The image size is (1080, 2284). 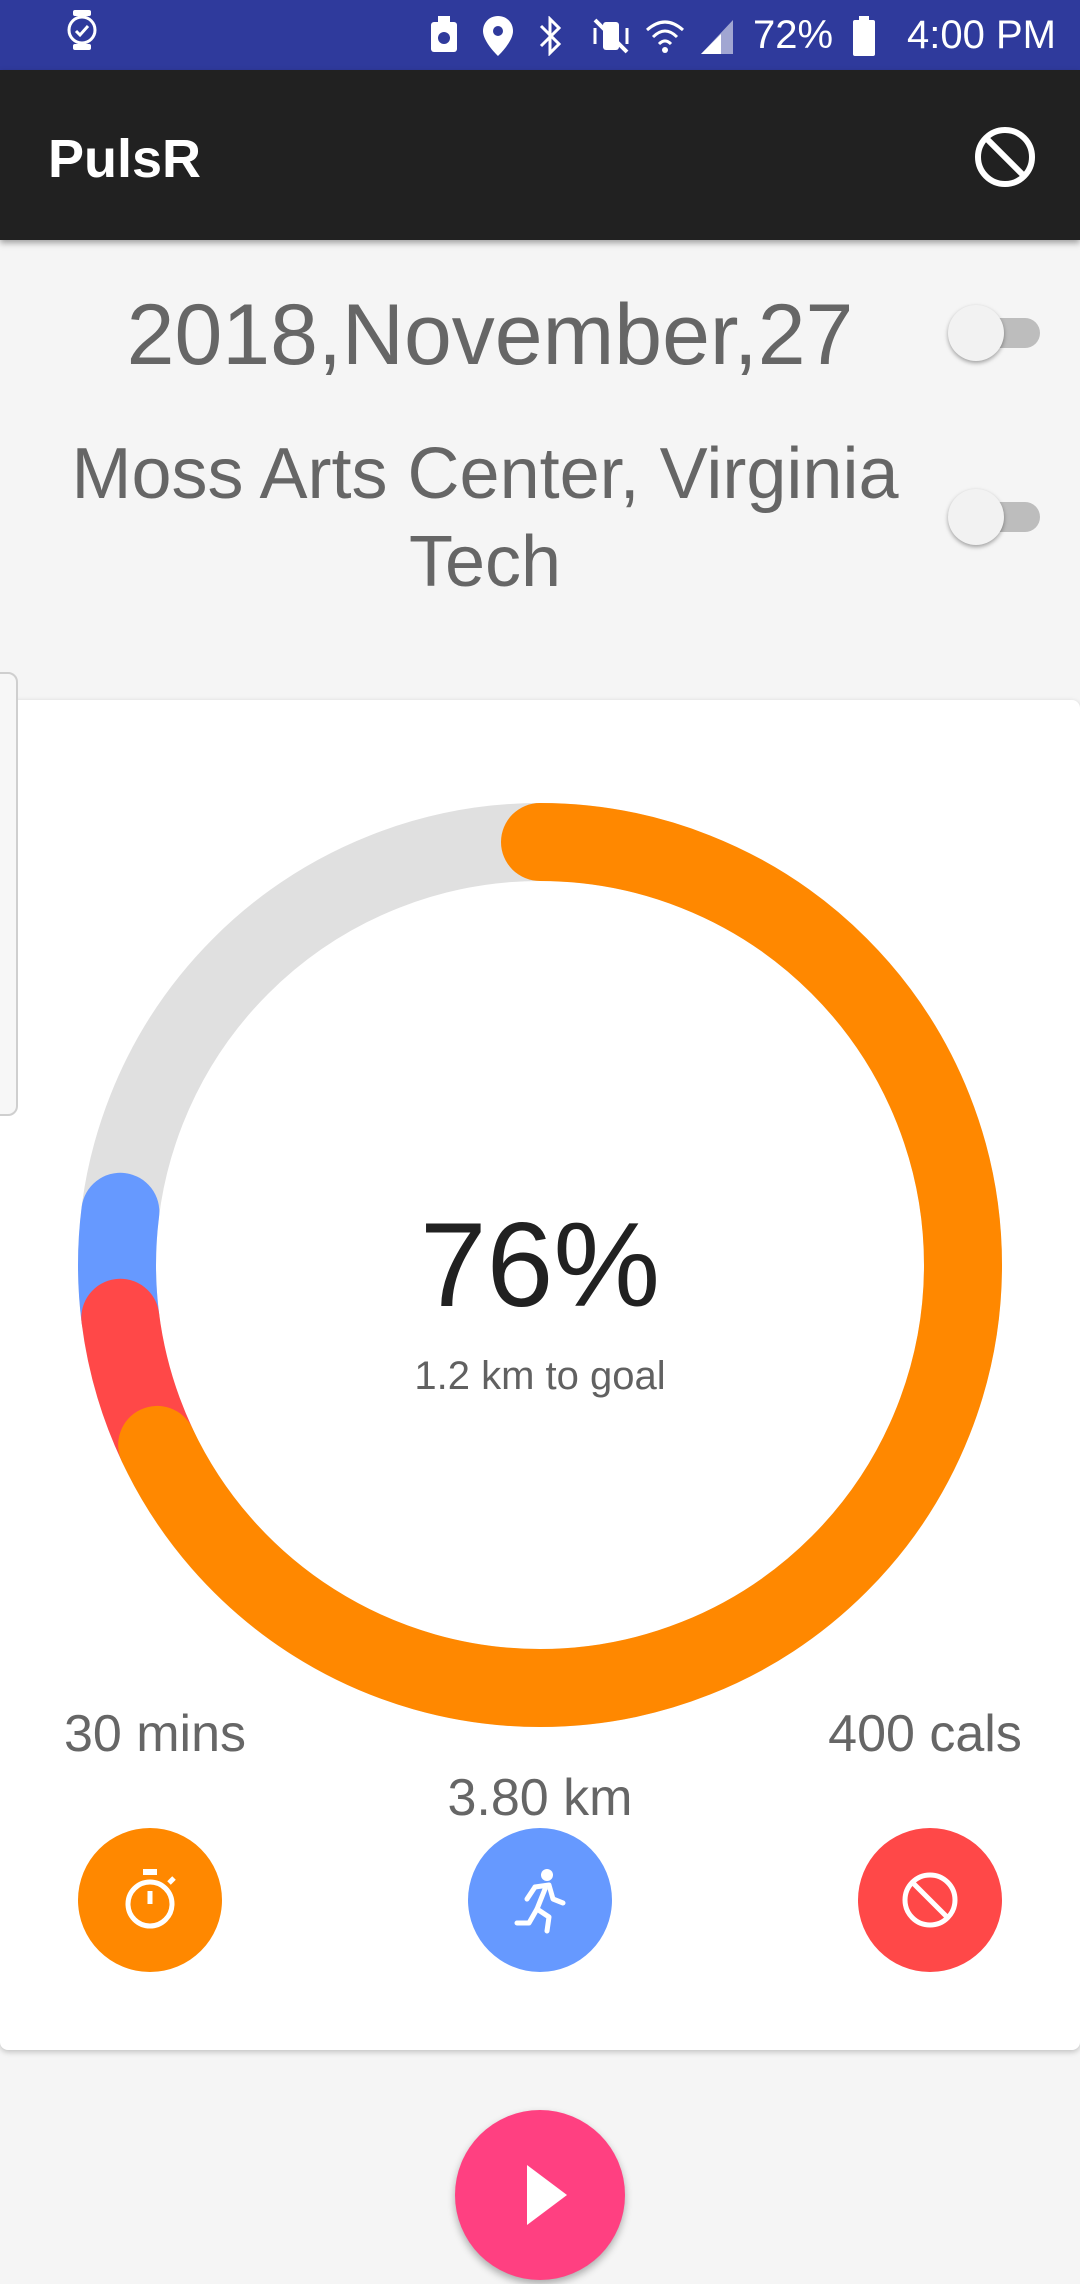 I want to click on time-button, so click(x=150, y=1900).